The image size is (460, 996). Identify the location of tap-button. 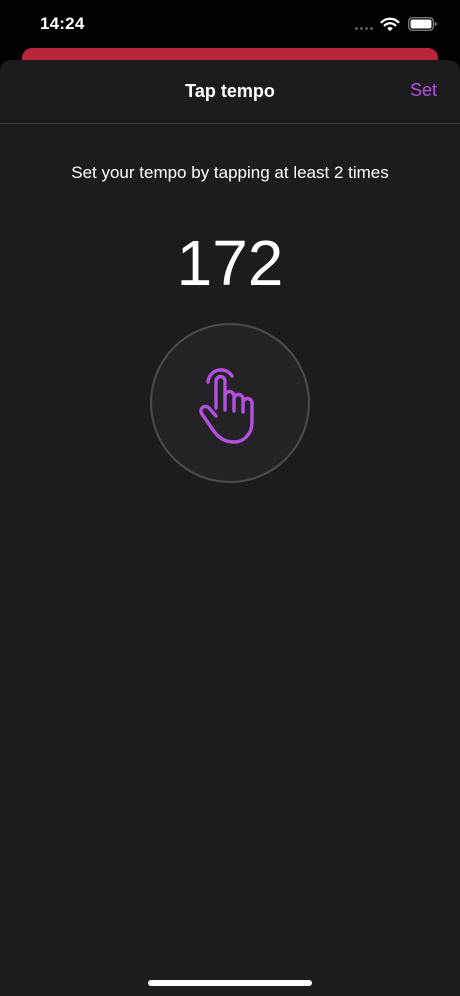
(230, 403).